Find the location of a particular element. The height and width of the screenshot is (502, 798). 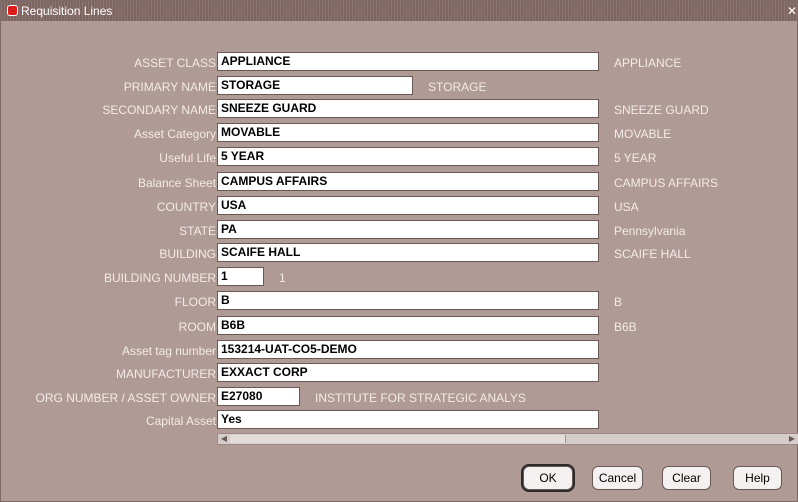

floor-row: FLOOR B B is located at coordinates (399, 301).